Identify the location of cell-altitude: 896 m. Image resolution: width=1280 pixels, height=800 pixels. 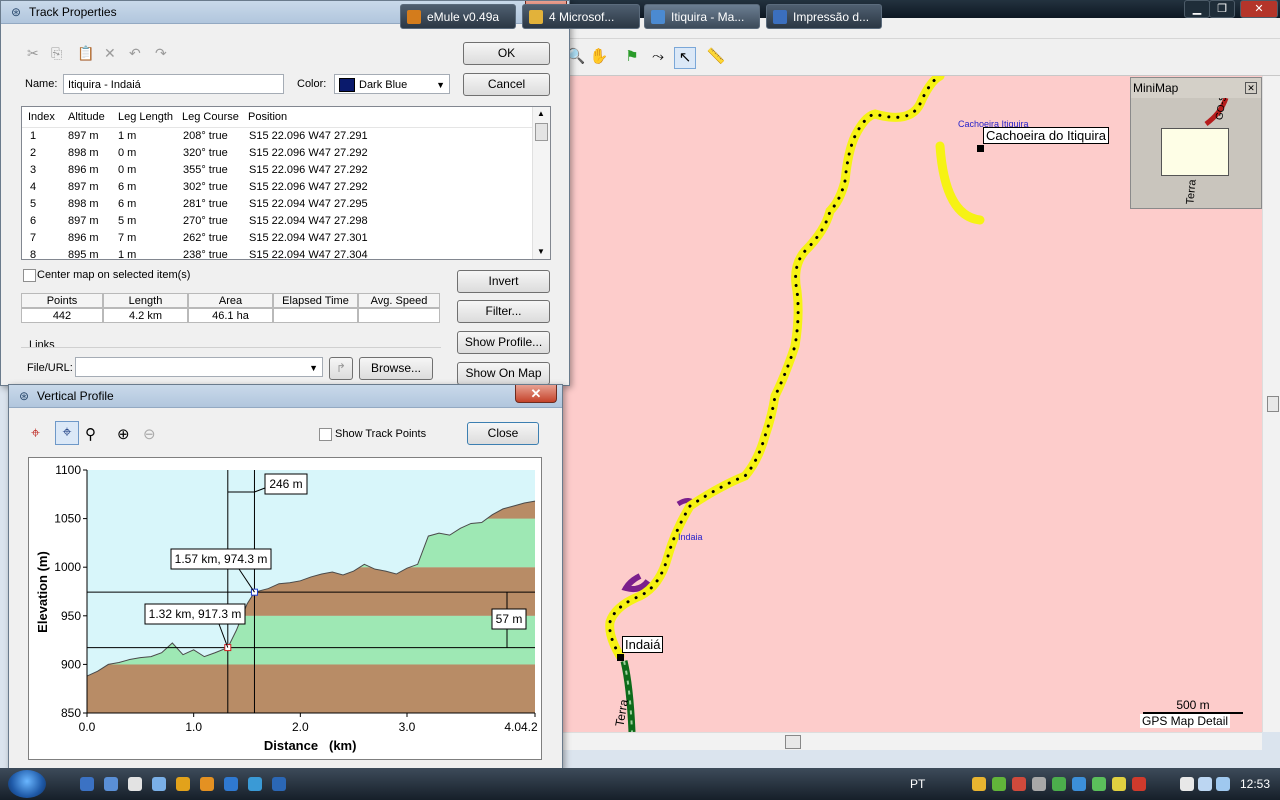
(83, 170).